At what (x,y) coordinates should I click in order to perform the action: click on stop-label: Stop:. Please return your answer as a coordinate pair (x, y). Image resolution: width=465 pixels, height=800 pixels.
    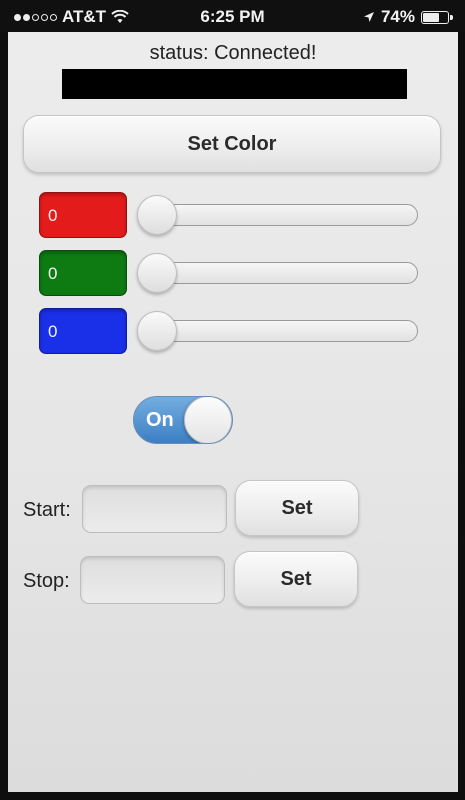
    Looking at the image, I should click on (46, 581).